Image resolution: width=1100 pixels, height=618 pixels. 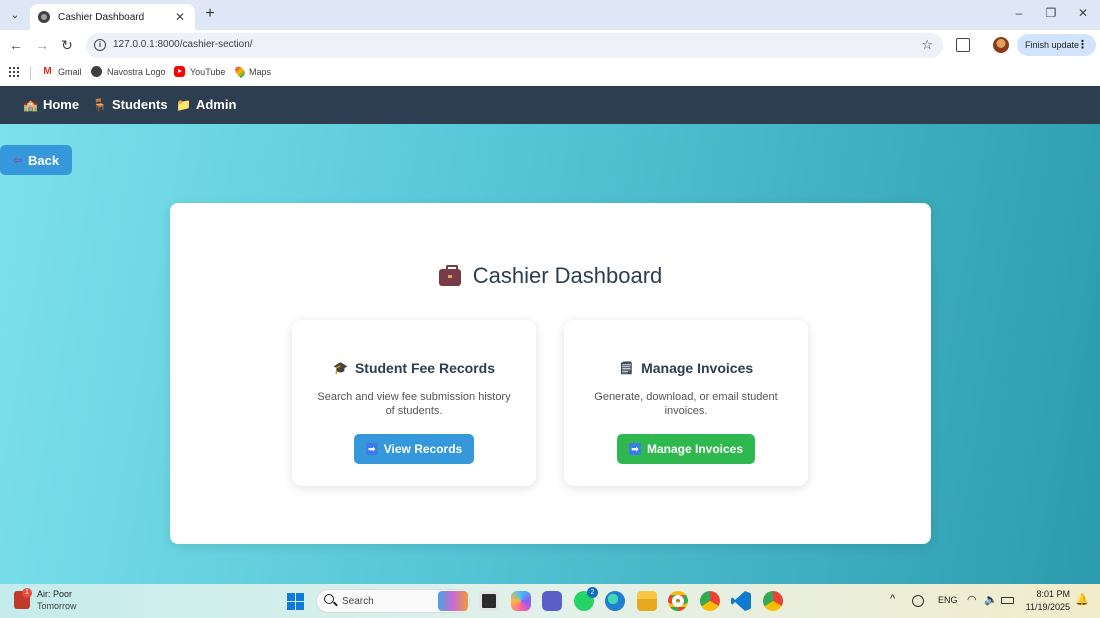 I want to click on bookmark-label: Gmail, so click(x=70, y=71).